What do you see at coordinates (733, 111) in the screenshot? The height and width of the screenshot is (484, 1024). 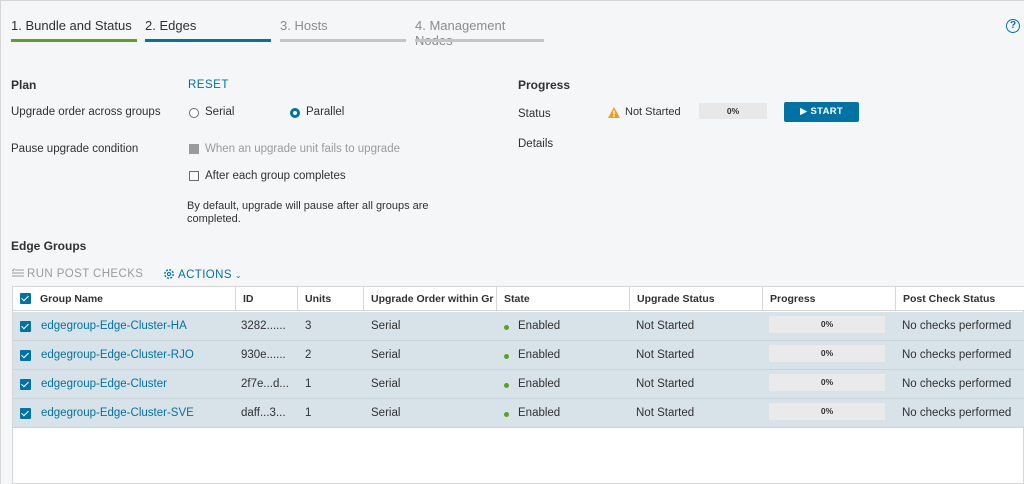 I see `overall-progress-bar: 0%` at bounding box center [733, 111].